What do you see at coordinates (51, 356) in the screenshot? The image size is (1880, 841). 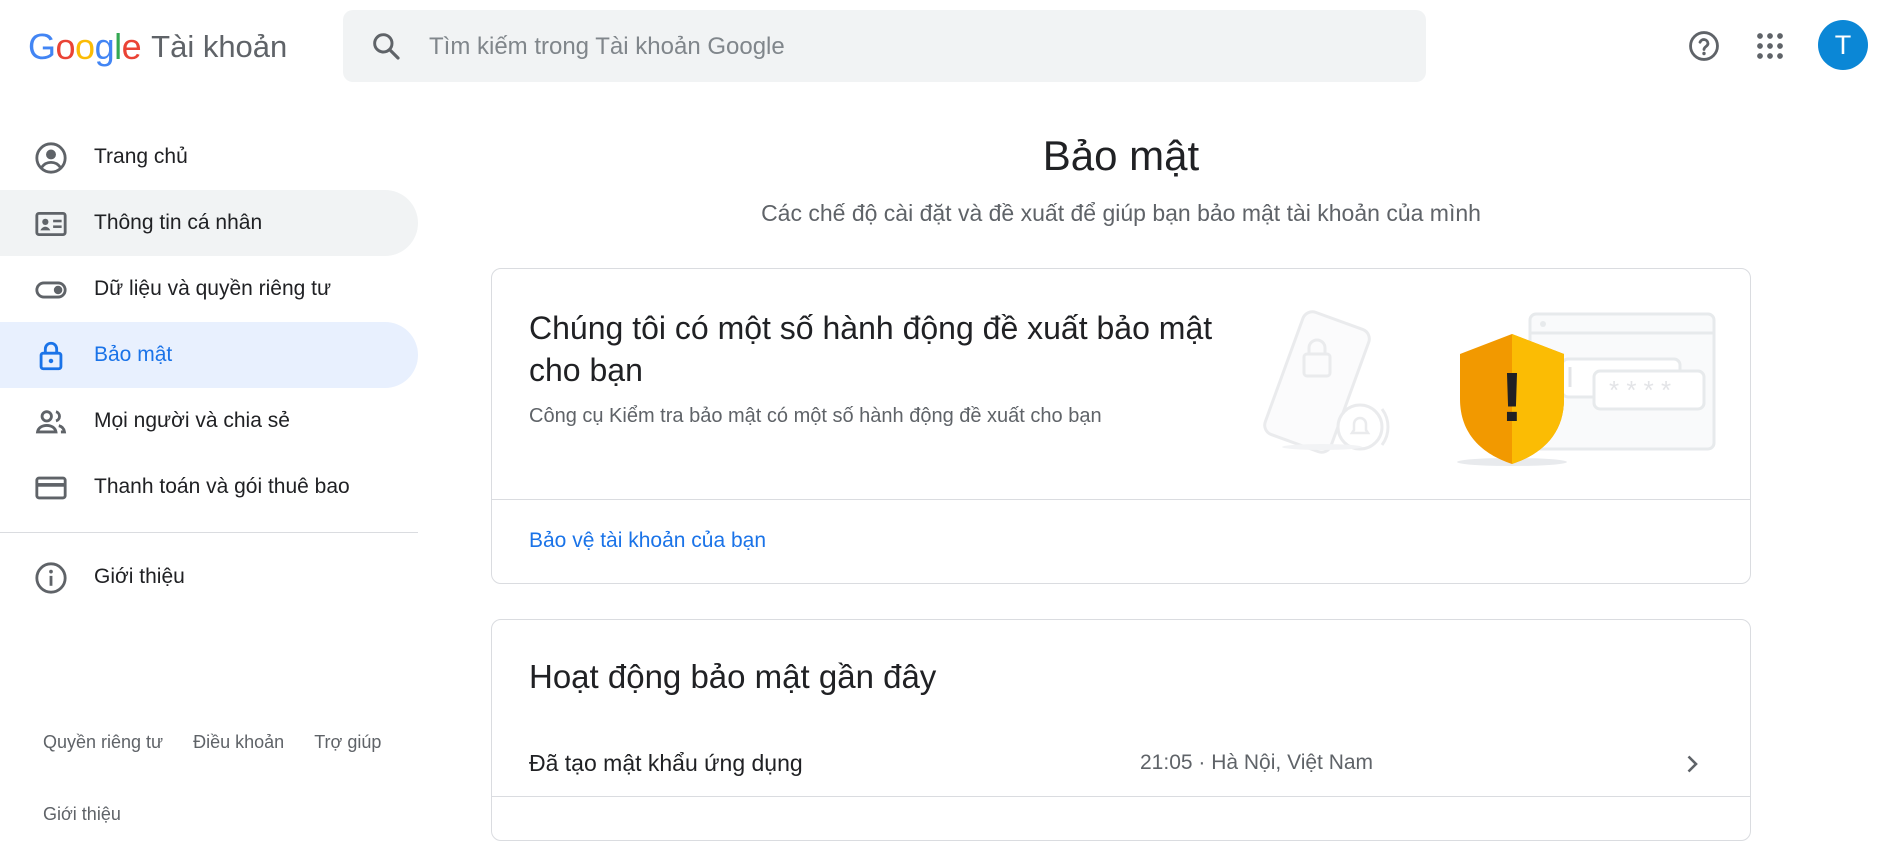 I see `lock-icon` at bounding box center [51, 356].